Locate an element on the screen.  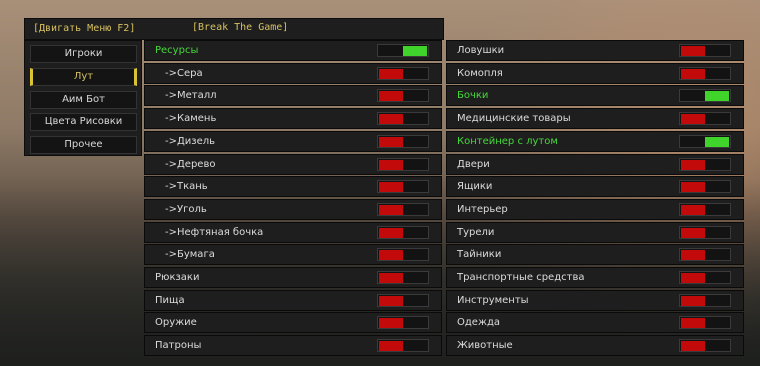
option-row: Тайники is located at coordinates (595, 255).